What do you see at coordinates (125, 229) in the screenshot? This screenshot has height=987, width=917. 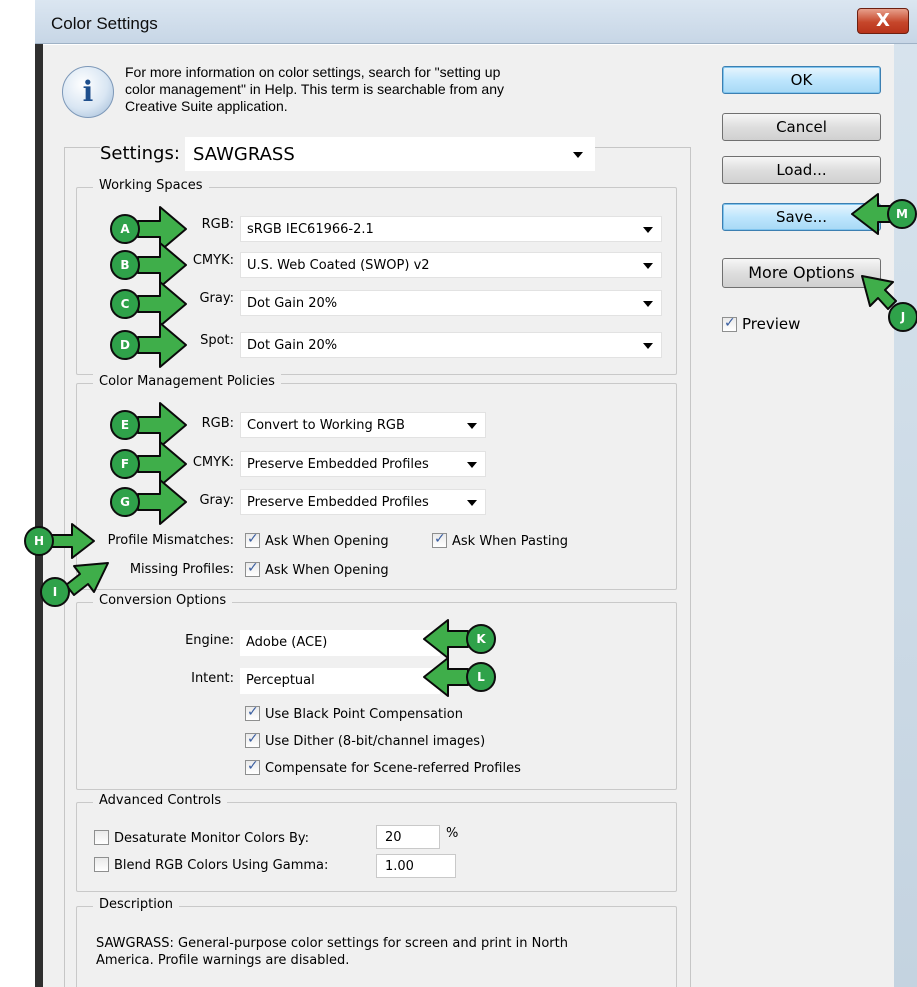 I see `callout-a: A` at bounding box center [125, 229].